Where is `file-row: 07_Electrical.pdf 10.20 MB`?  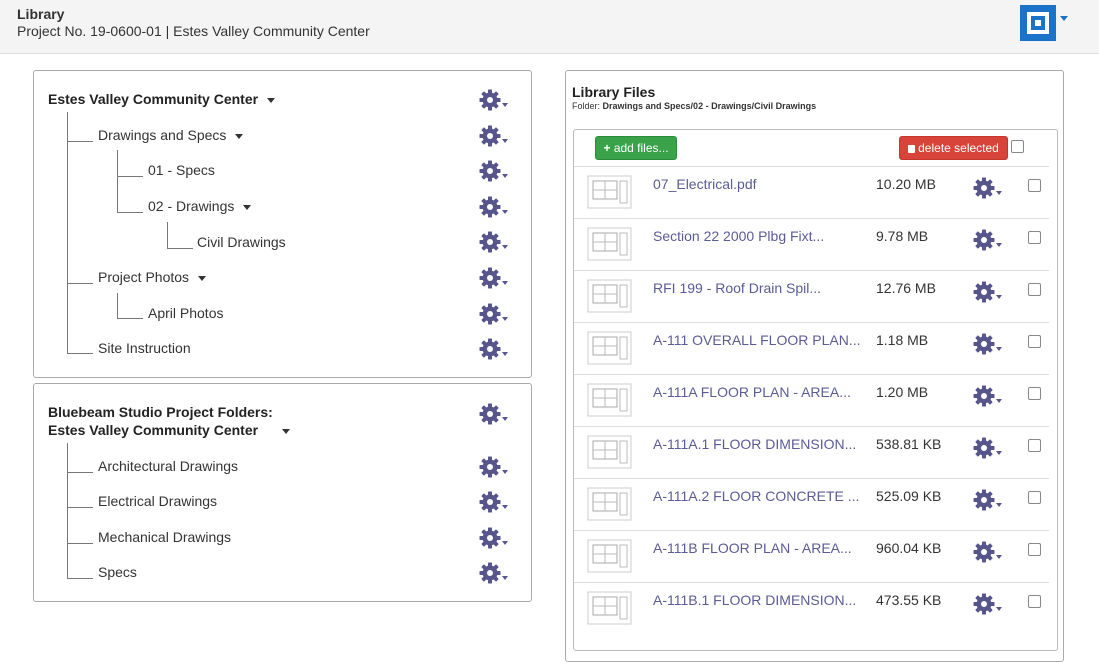
file-row: 07_Electrical.pdf 10.20 MB is located at coordinates (811, 192).